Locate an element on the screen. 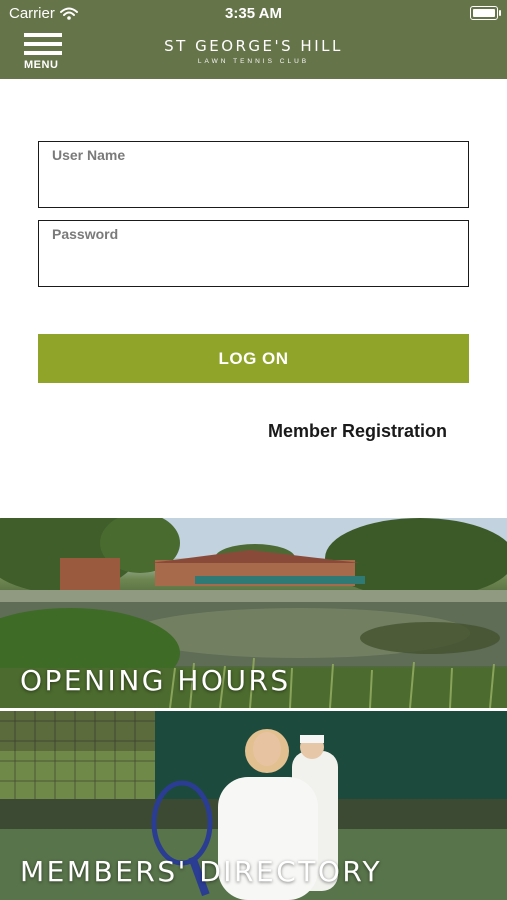 The height and width of the screenshot is (900, 507). member-registration-link: Member Registration is located at coordinates (357, 431).